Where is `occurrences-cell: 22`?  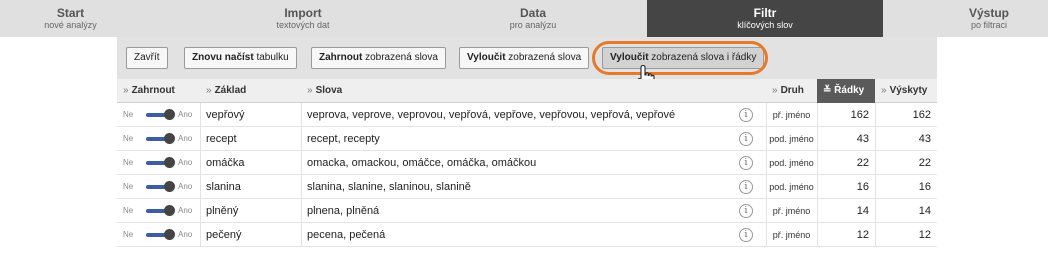 occurrences-cell: 22 is located at coordinates (924, 163).